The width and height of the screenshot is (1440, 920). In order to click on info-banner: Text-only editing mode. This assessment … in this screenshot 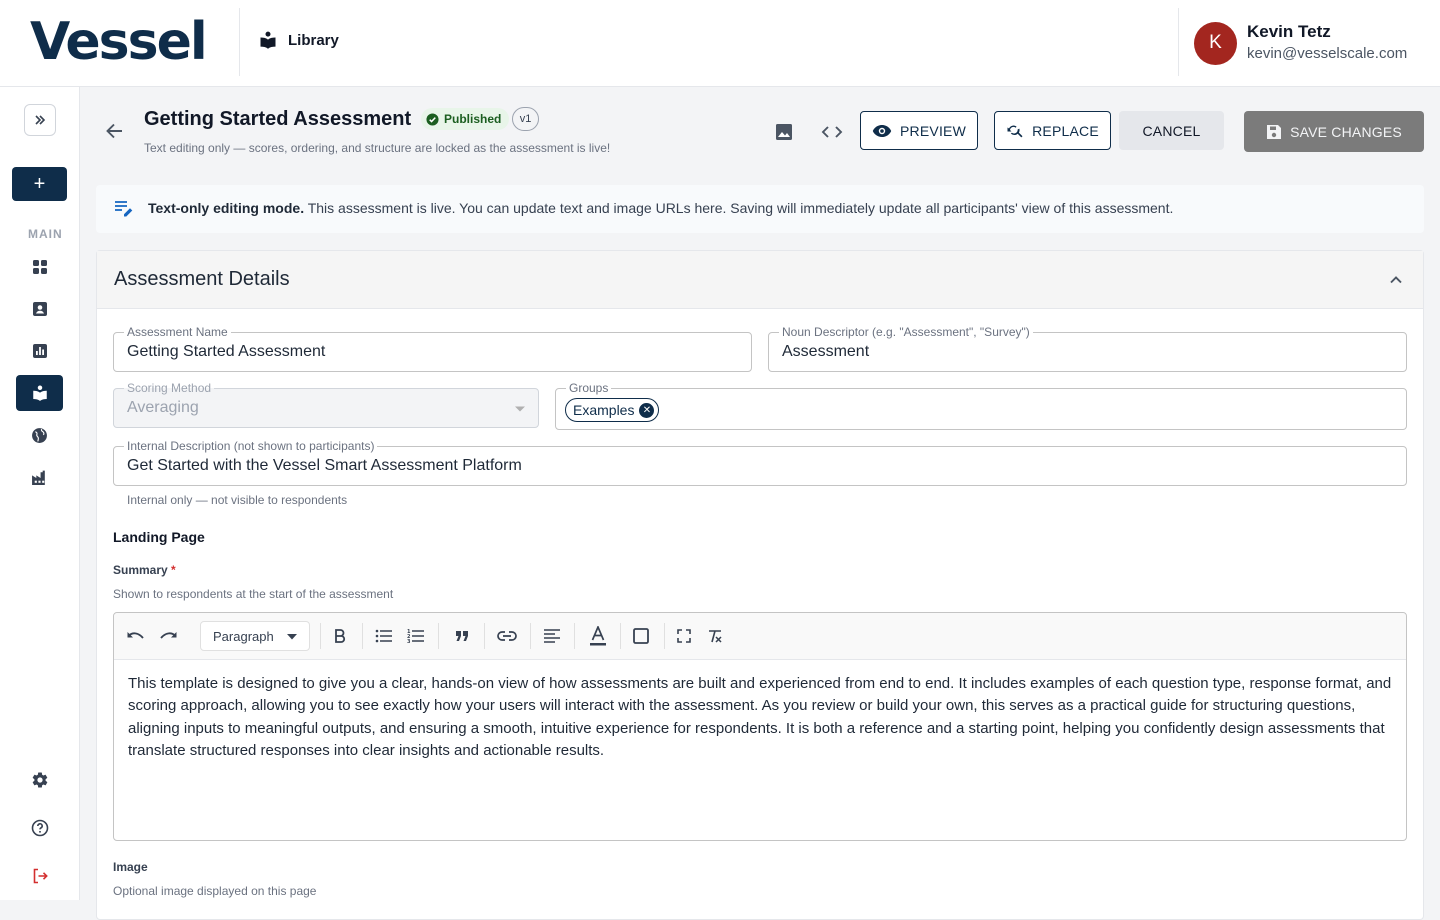, I will do `click(760, 209)`.